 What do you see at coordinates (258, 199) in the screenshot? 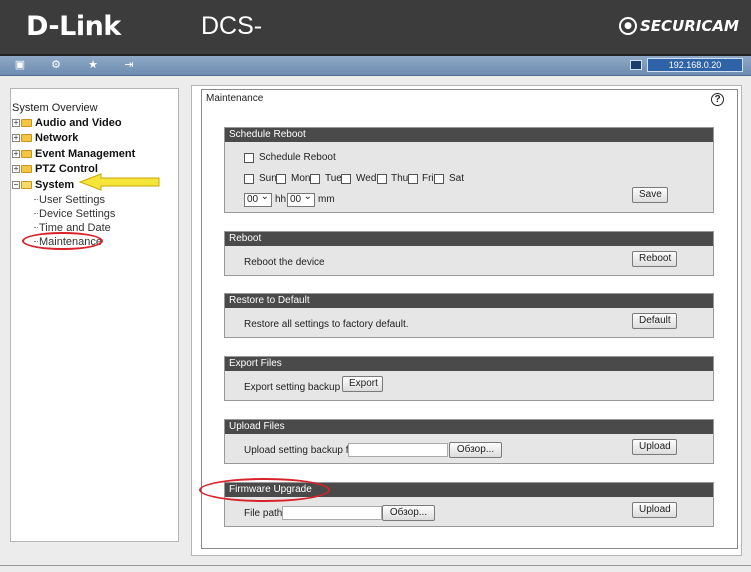
I see `hour-select: 00` at bounding box center [258, 199].